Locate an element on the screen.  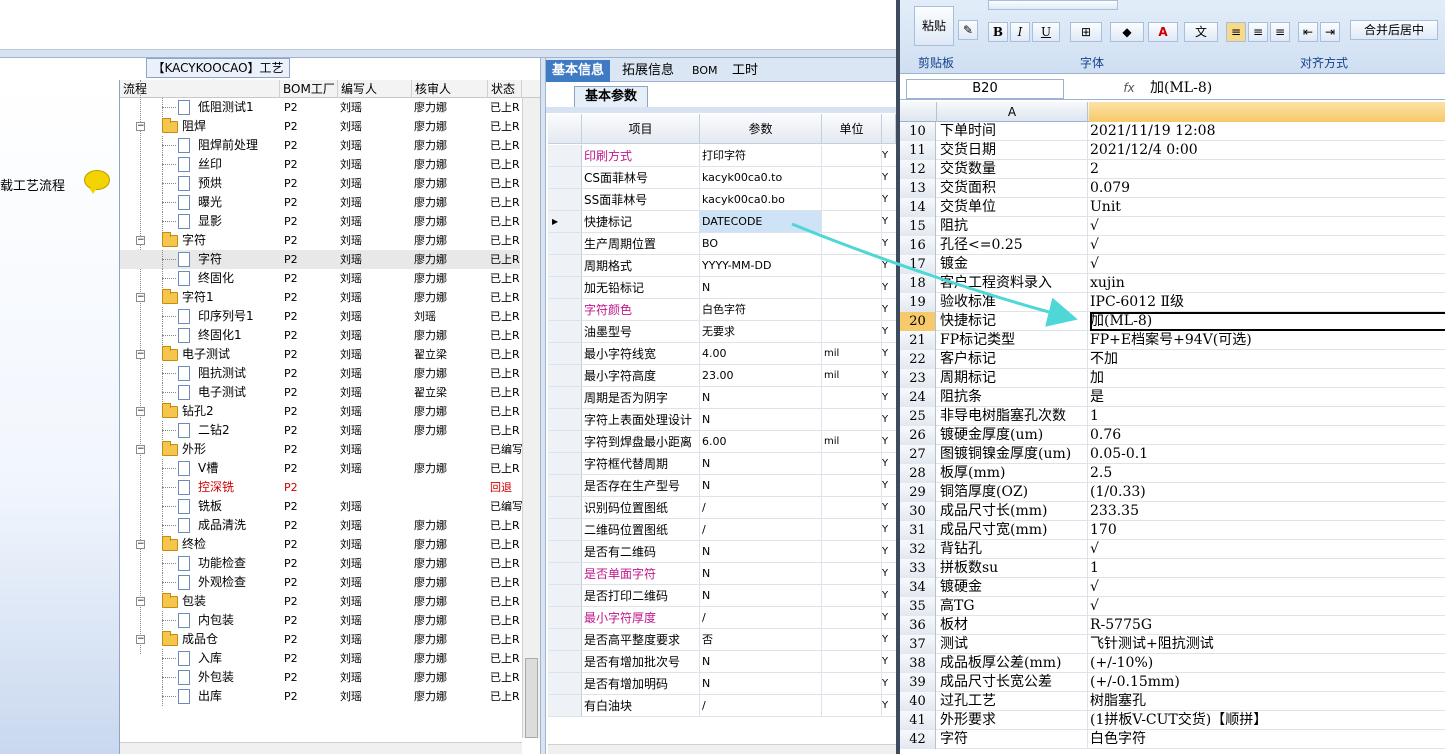
process-row: 阻抗测试 P2 刘瑶 廖力娜 已上R is located at coordinates (320, 373).